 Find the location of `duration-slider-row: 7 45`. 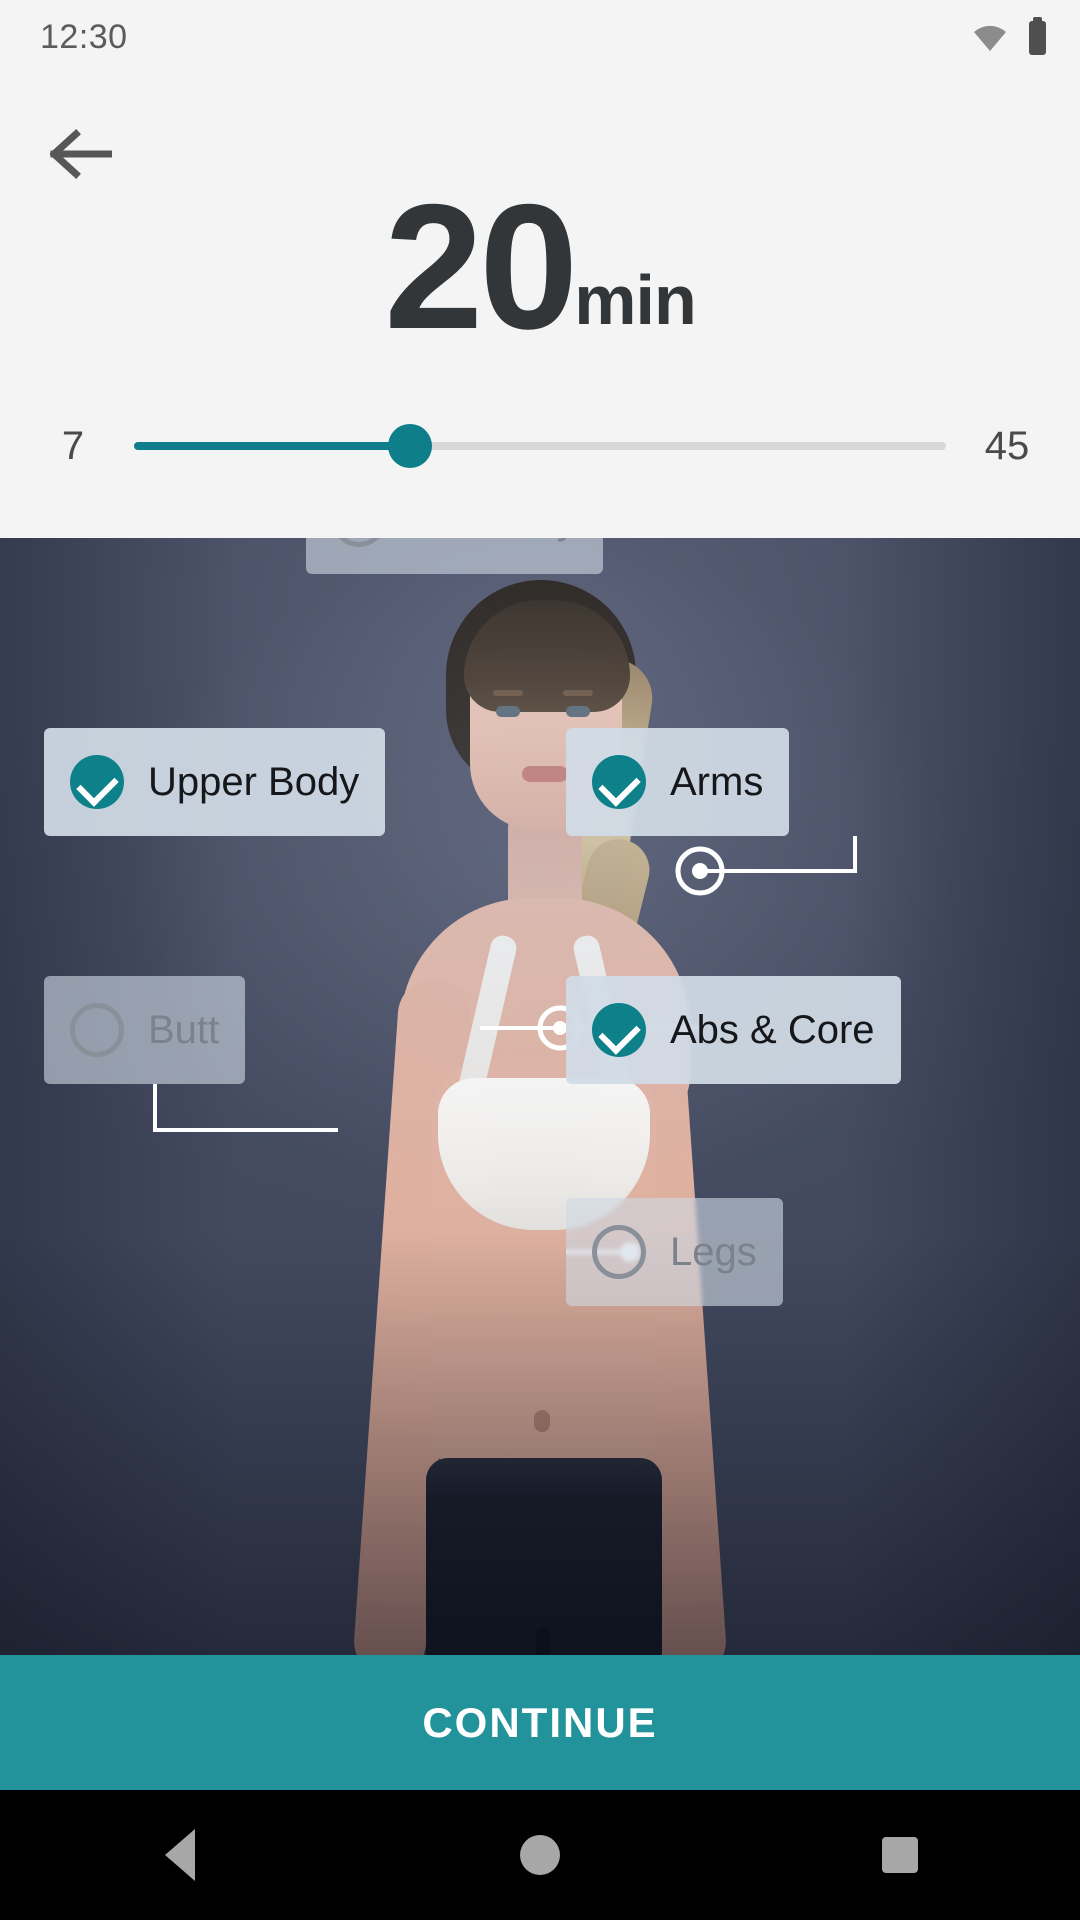

duration-slider-row: 7 45 is located at coordinates (540, 446).